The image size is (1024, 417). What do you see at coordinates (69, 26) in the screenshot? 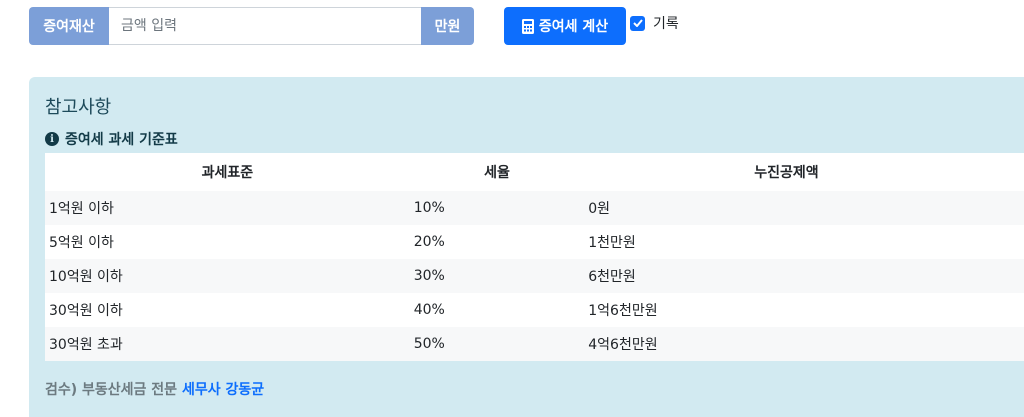
I see `gift-property-addon: 증여재산` at bounding box center [69, 26].